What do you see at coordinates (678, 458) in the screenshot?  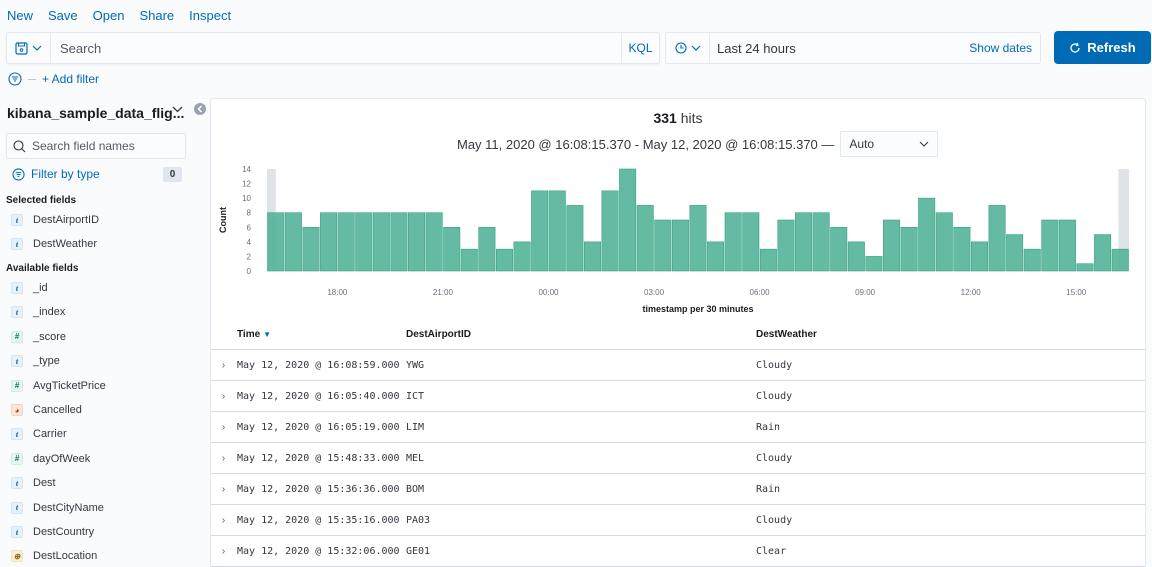 I see `table-row: › May 12, 2020 @ 15:48:33.000 MEL Cloudy` at bounding box center [678, 458].